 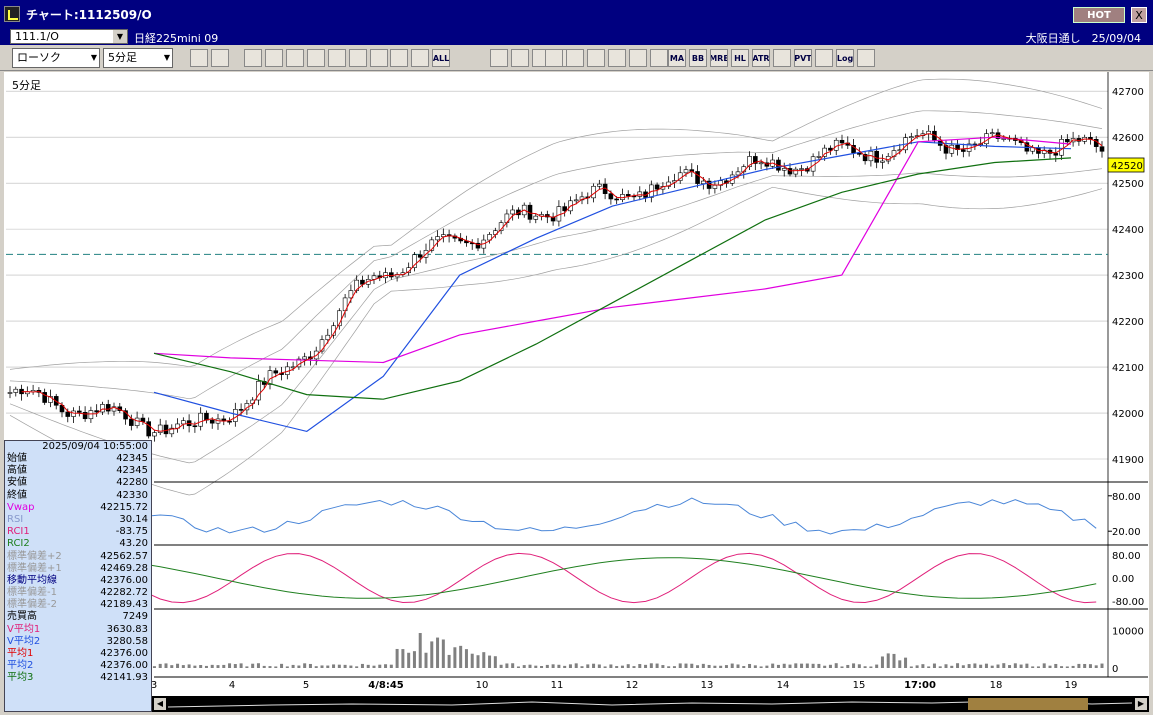 I want to click on bars-icon, so click(x=596, y=58).